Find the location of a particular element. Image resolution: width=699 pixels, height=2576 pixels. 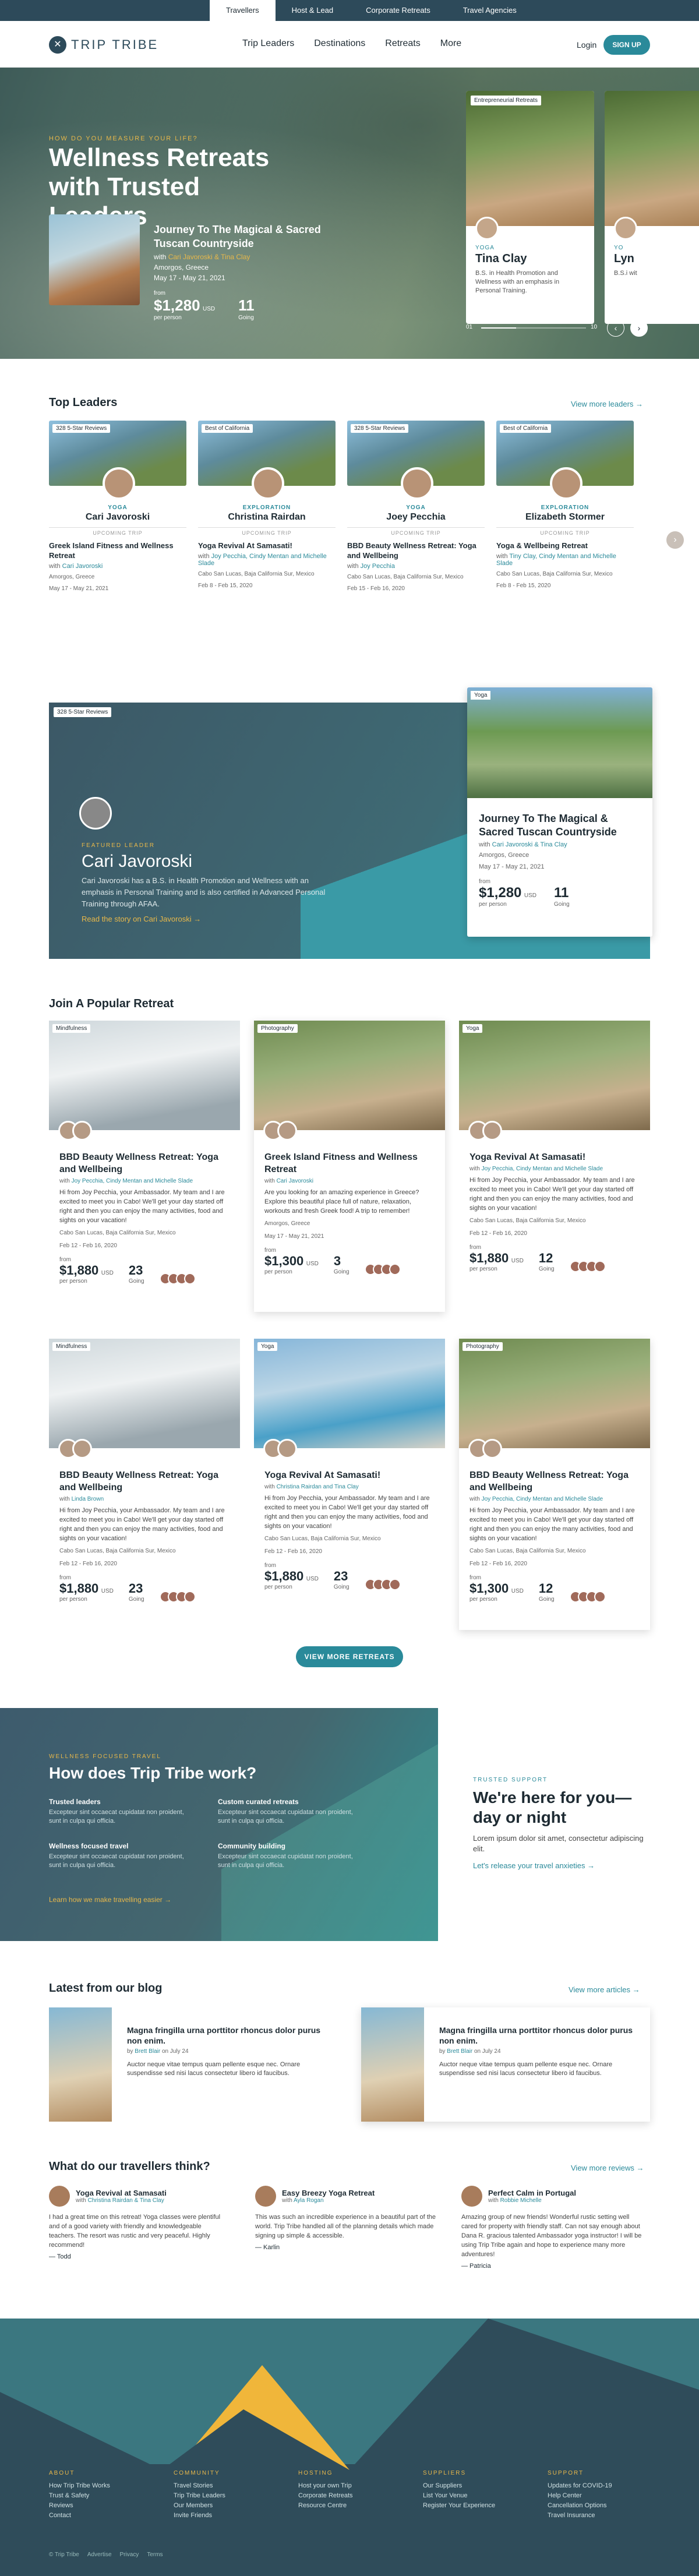

footer-link: Our Members is located at coordinates (236, 2506).